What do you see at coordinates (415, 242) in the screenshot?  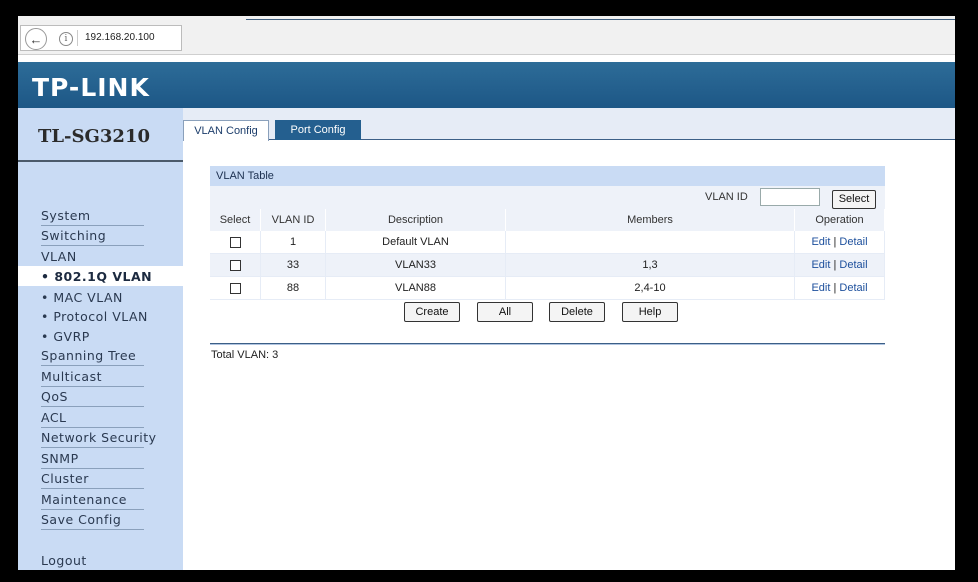 I see `description-cell: Default VLAN` at bounding box center [415, 242].